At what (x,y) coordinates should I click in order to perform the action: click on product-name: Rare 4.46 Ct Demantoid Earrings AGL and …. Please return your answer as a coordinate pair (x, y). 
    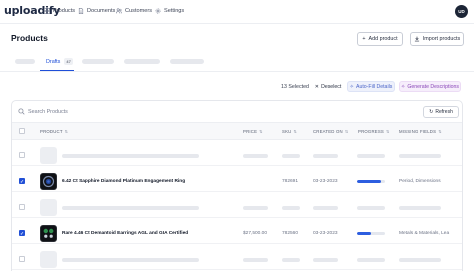
    Looking at the image, I should click on (125, 233).